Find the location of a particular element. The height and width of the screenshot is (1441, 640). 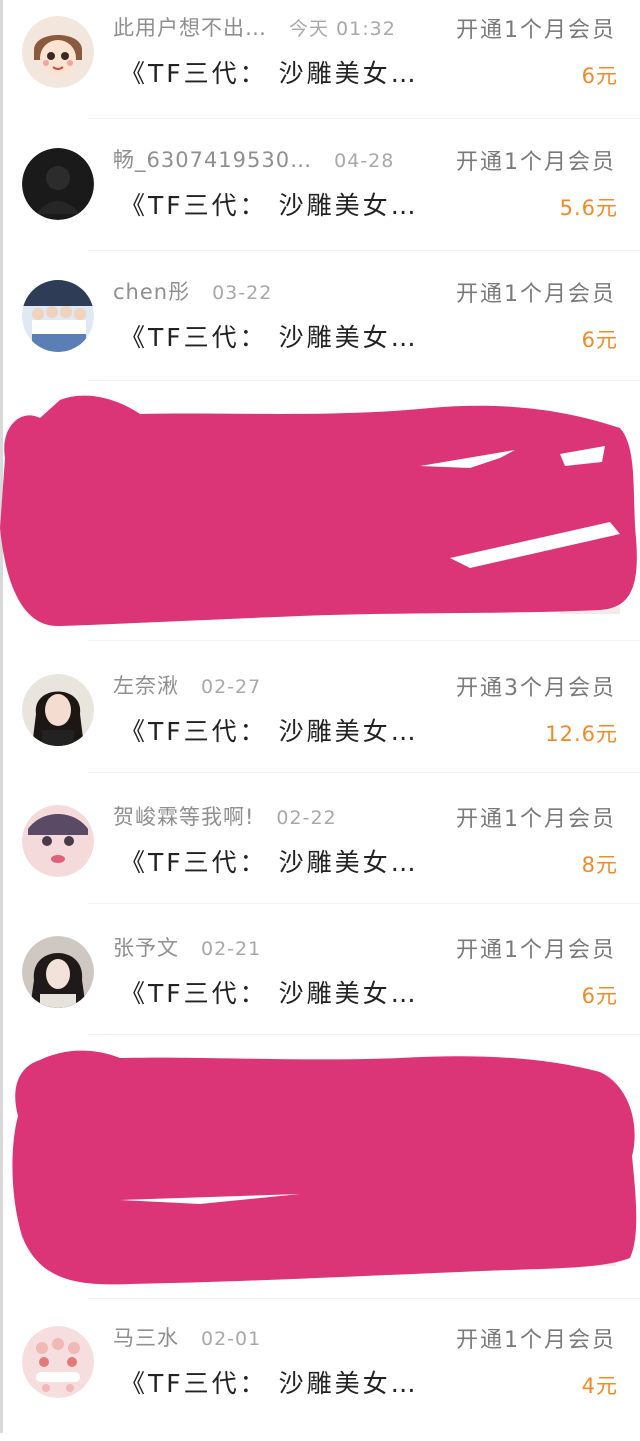

purchase-item: 马三水 02-01 《TF三代： 沙雕美女… 开通1个月会员 4元 is located at coordinates (320, 1375).